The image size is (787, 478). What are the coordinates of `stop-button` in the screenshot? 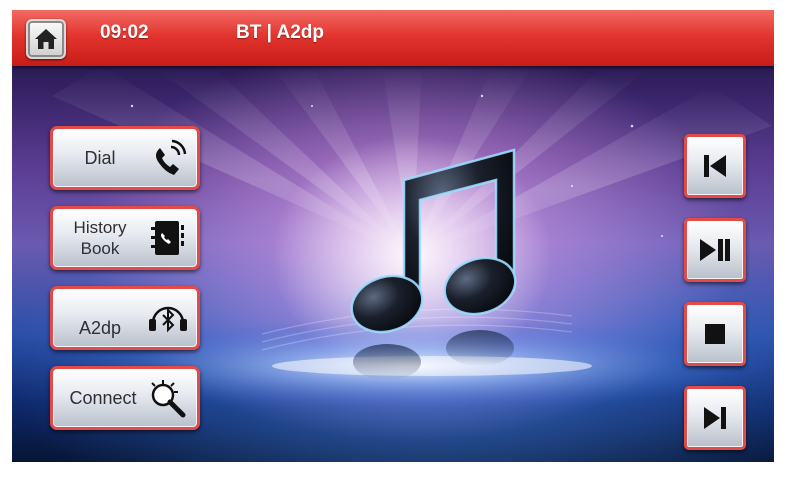 It's located at (715, 334).